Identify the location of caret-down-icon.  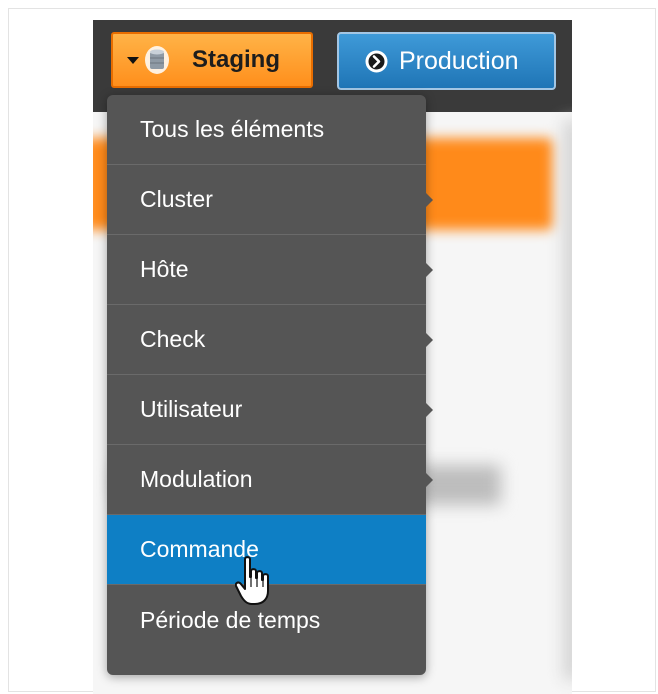
(133, 60).